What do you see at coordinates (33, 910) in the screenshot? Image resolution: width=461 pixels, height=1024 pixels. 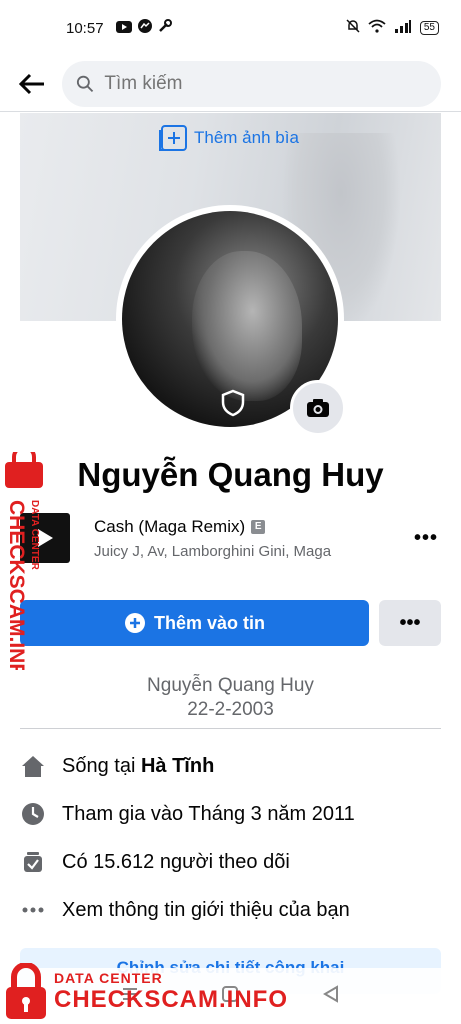 I see `ellipsis-icon` at bounding box center [33, 910].